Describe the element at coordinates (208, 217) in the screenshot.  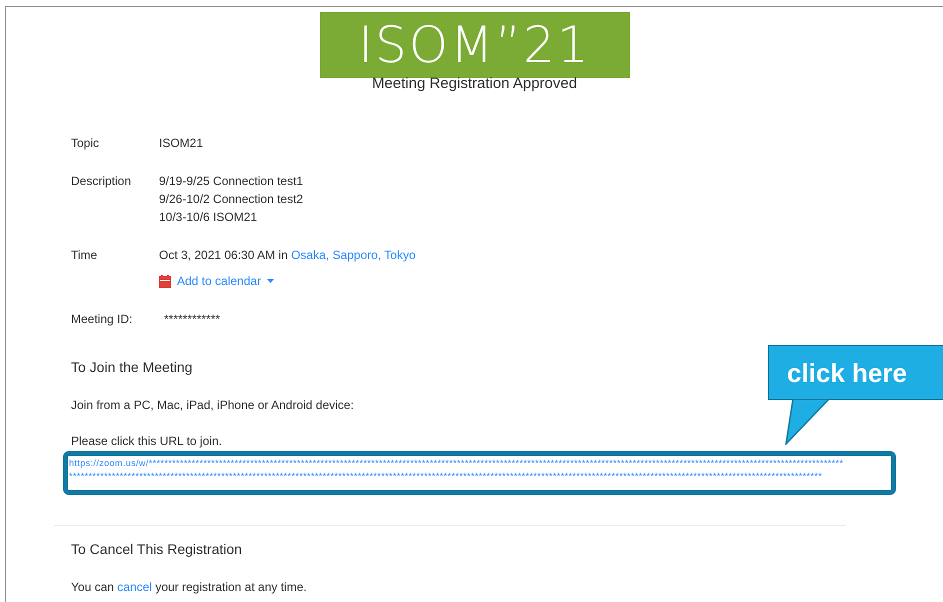
I see `field-value: 10/3-10/6 ISOM21` at that location.